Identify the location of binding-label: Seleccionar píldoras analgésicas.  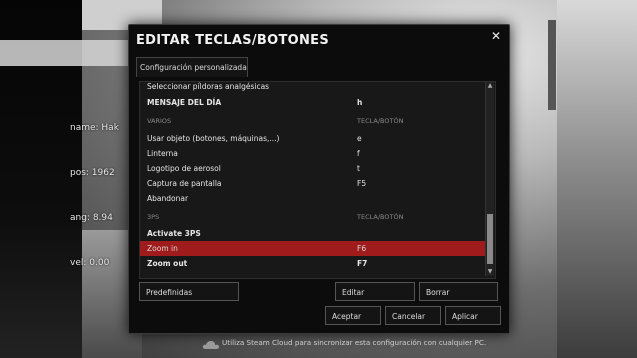
(208, 86).